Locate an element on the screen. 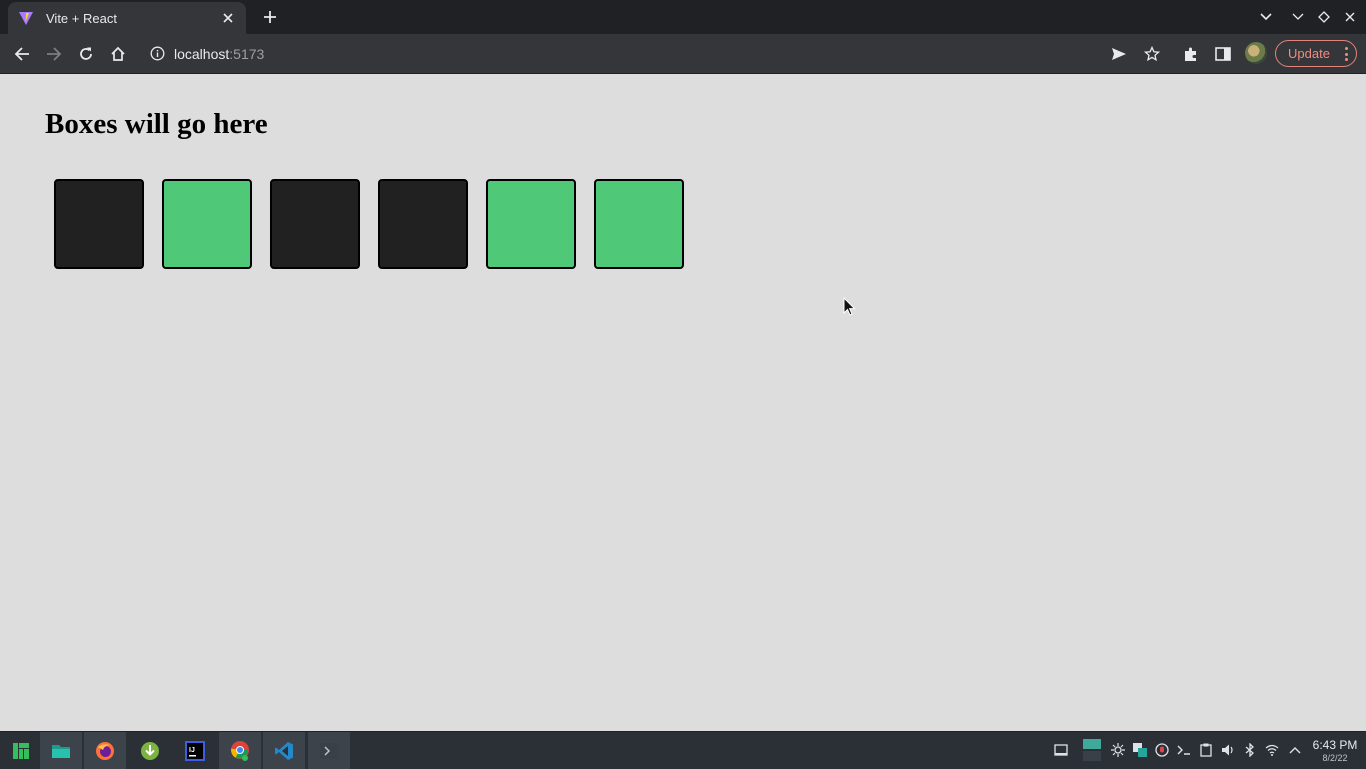 The image size is (1366, 769). taskbar-clock: 6:43 PM 8/2/22 is located at coordinates (1335, 751).